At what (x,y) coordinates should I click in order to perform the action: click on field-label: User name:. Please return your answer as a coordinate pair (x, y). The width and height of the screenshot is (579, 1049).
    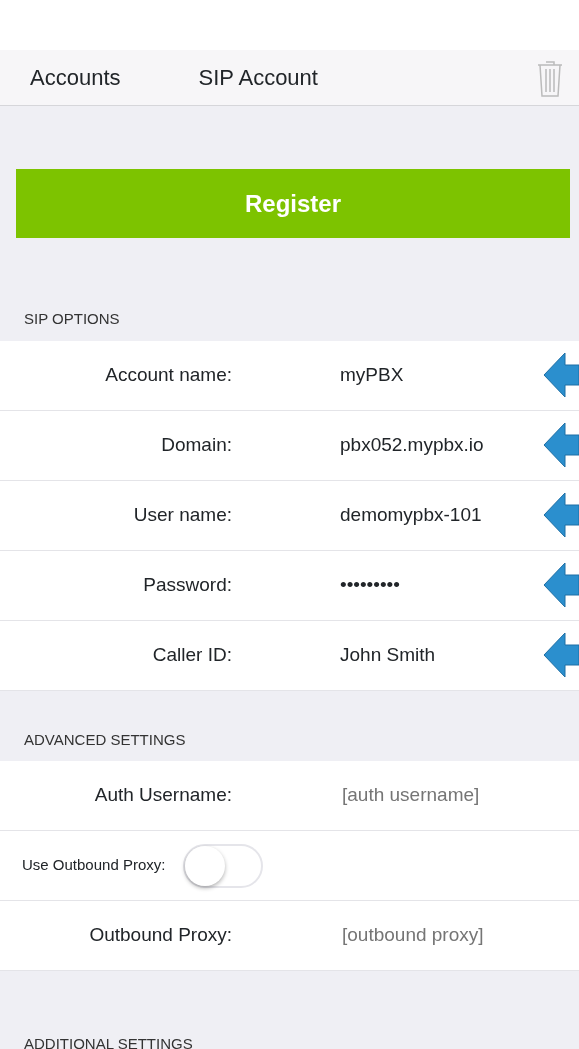
    Looking at the image, I should click on (182, 514).